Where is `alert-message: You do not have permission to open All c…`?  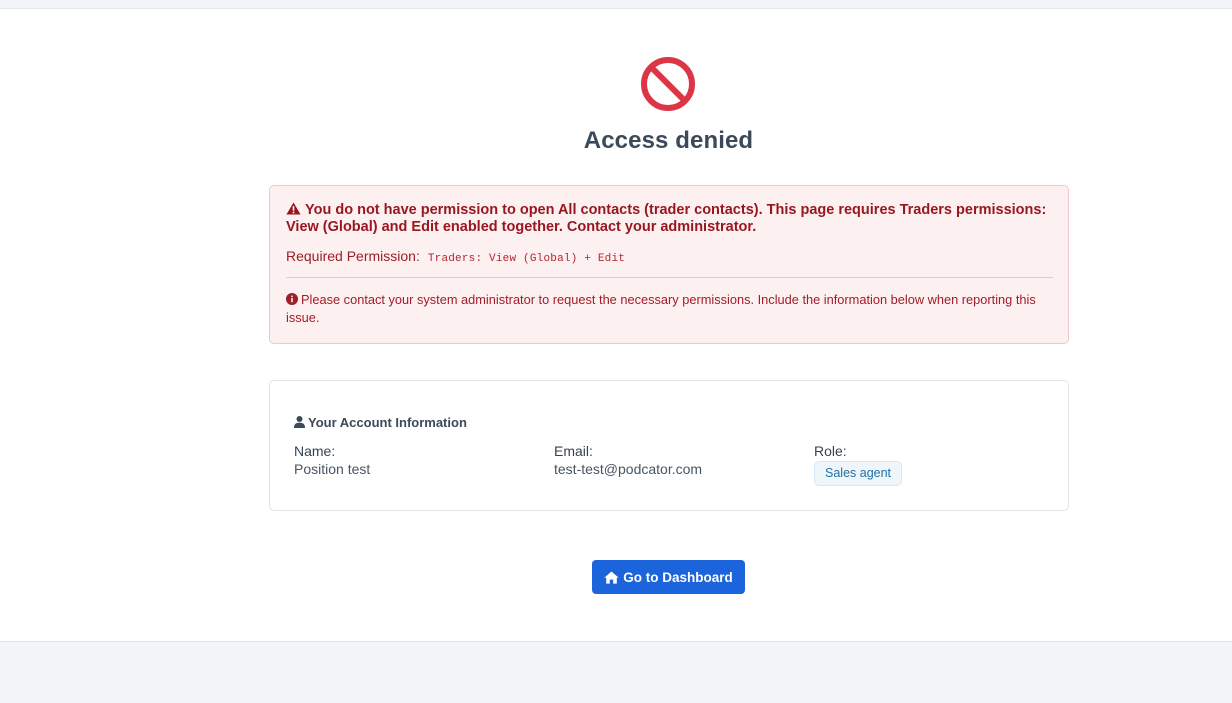 alert-message: You do not have permission to open All c… is located at coordinates (666, 218).